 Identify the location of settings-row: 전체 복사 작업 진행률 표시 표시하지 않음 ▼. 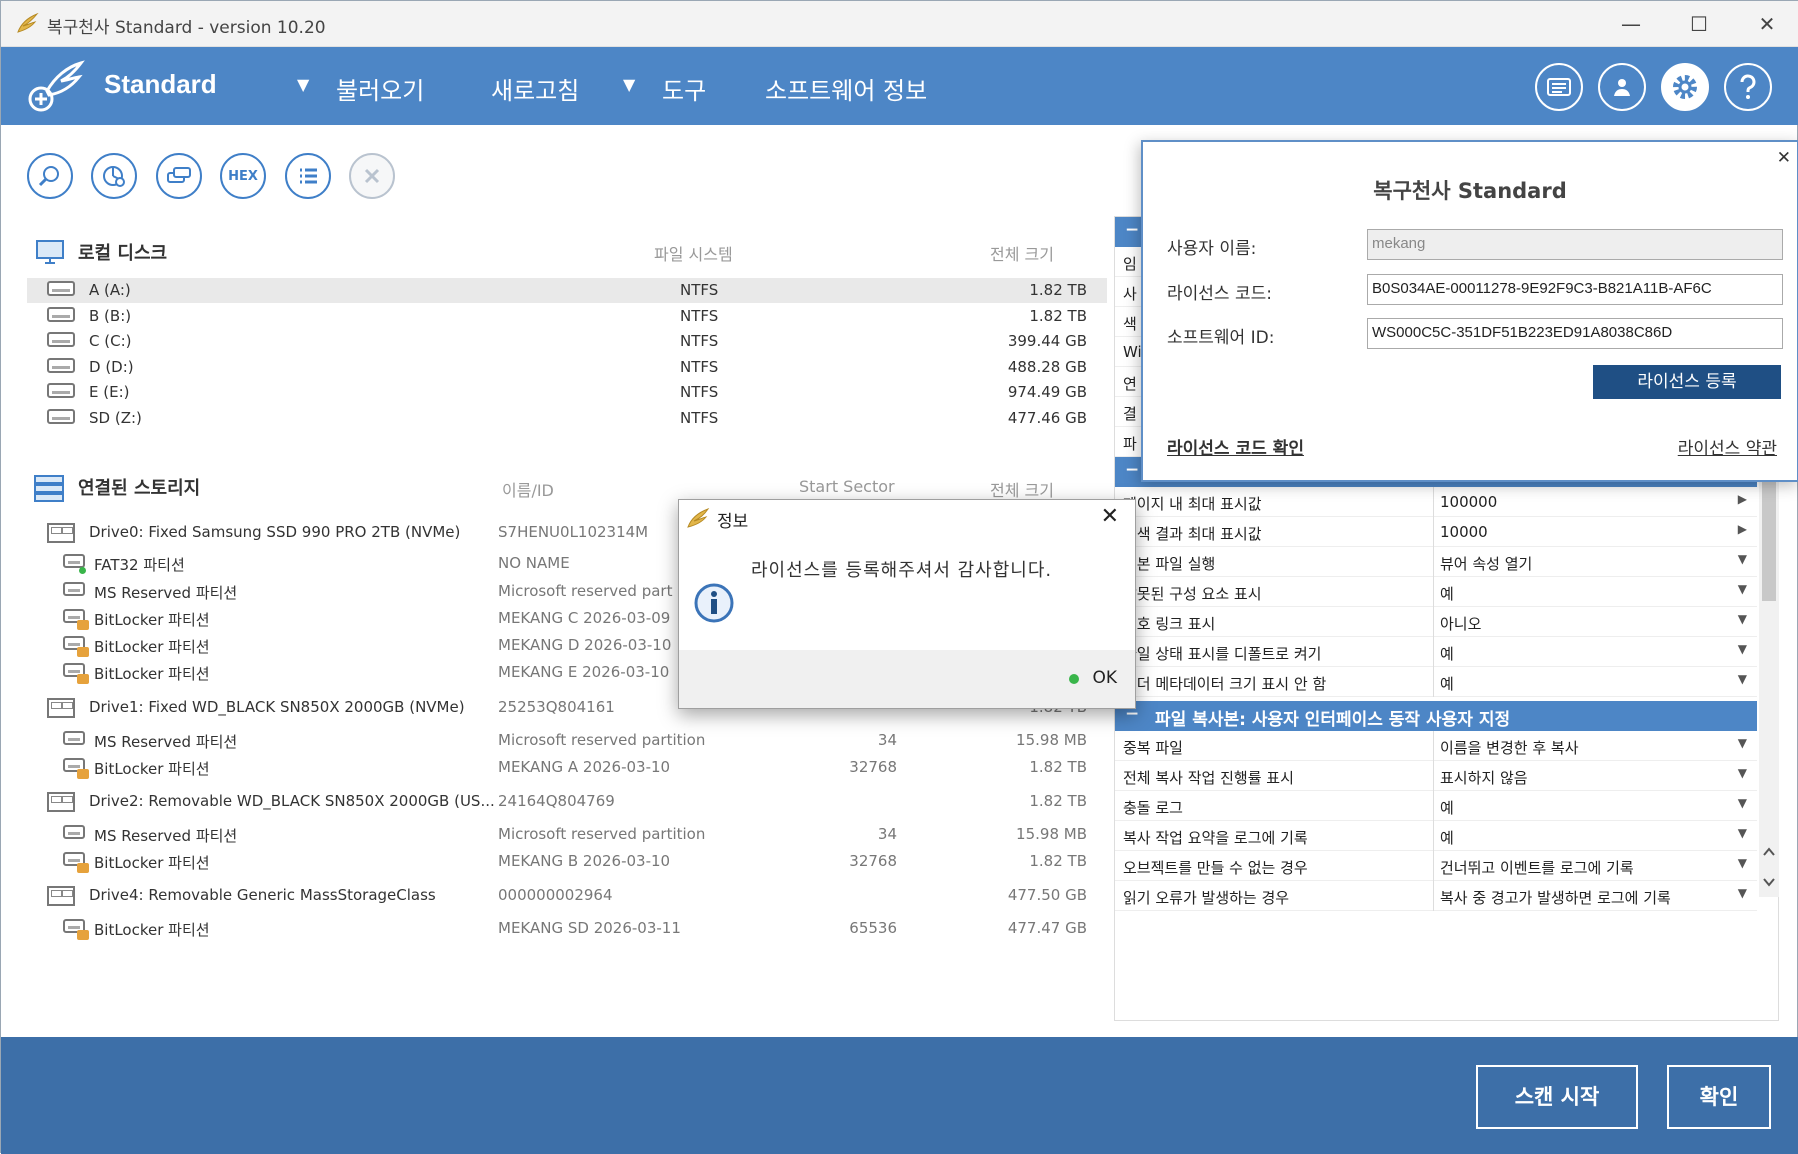
(1436, 776).